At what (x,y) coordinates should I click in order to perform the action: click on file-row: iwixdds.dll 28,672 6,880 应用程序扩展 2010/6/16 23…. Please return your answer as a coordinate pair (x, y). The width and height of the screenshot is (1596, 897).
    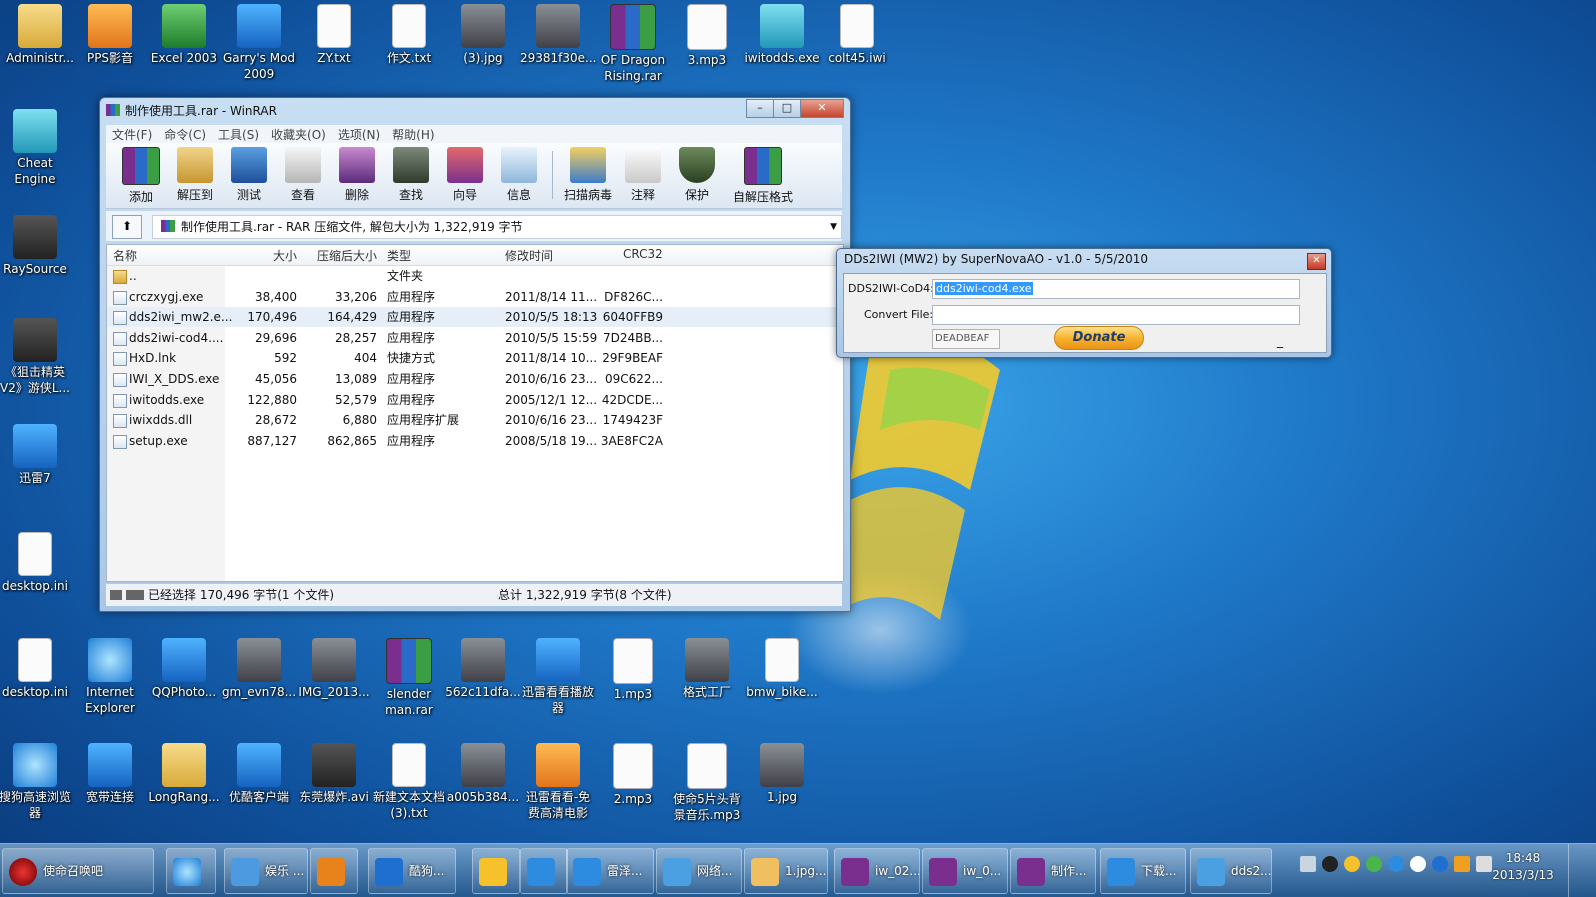
    Looking at the image, I should click on (475, 420).